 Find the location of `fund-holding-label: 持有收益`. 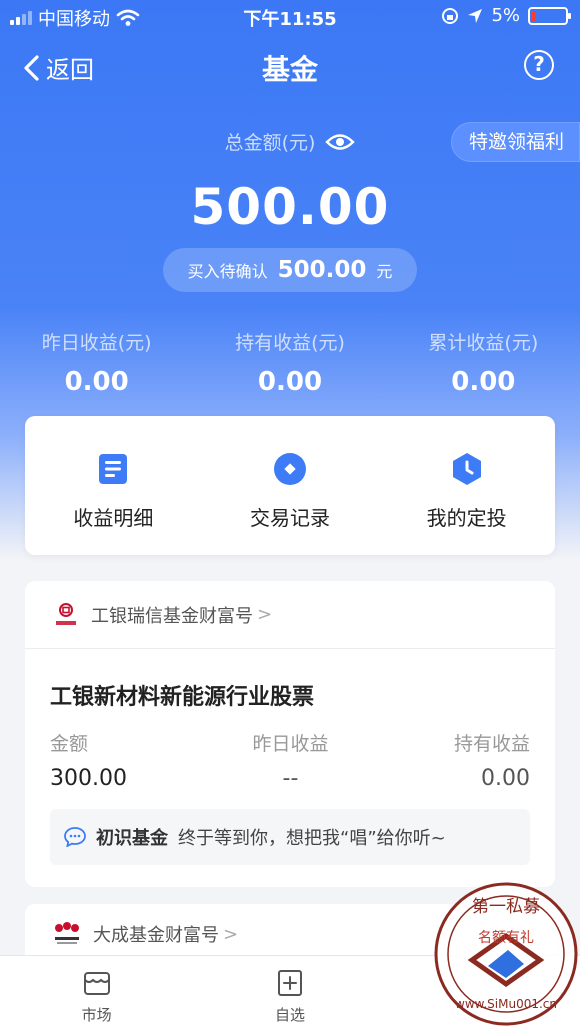

fund-holding-label: 持有收益 is located at coordinates (491, 744).